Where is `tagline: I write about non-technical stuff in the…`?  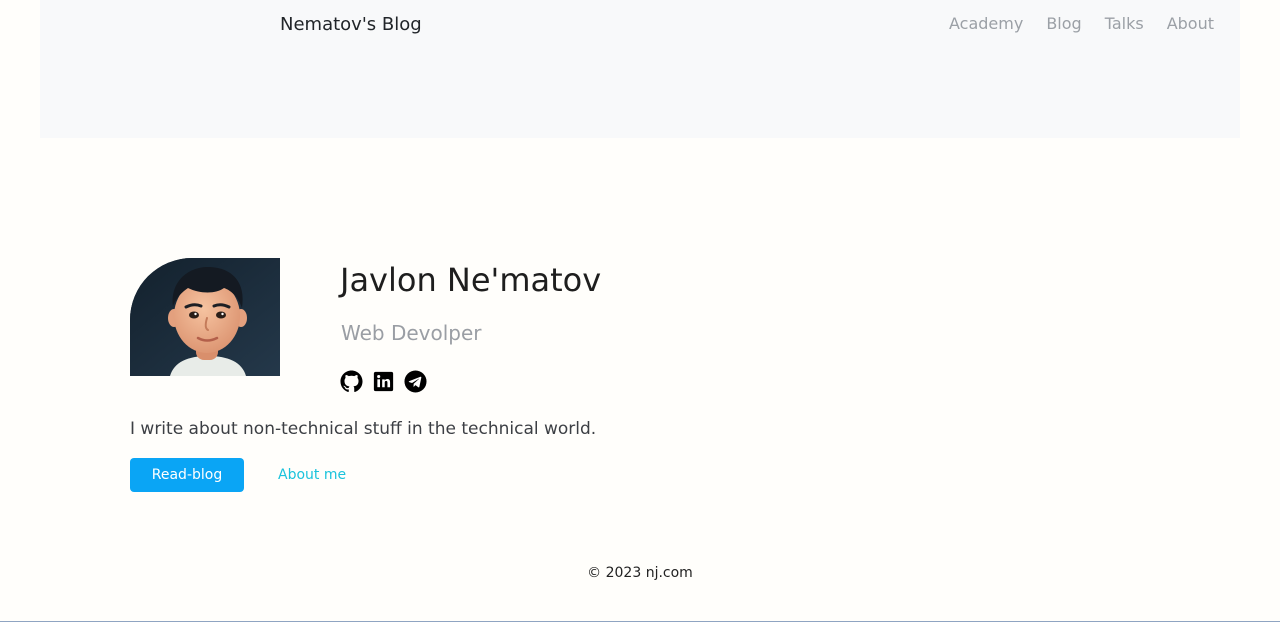
tagline: I write about non-technical stuff in the… is located at coordinates (363, 429).